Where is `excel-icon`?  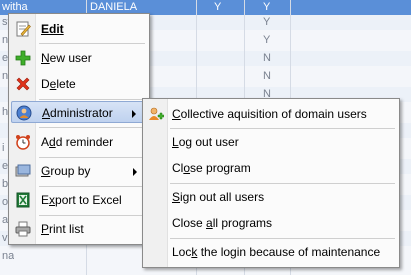
excel-icon is located at coordinates (23, 200).